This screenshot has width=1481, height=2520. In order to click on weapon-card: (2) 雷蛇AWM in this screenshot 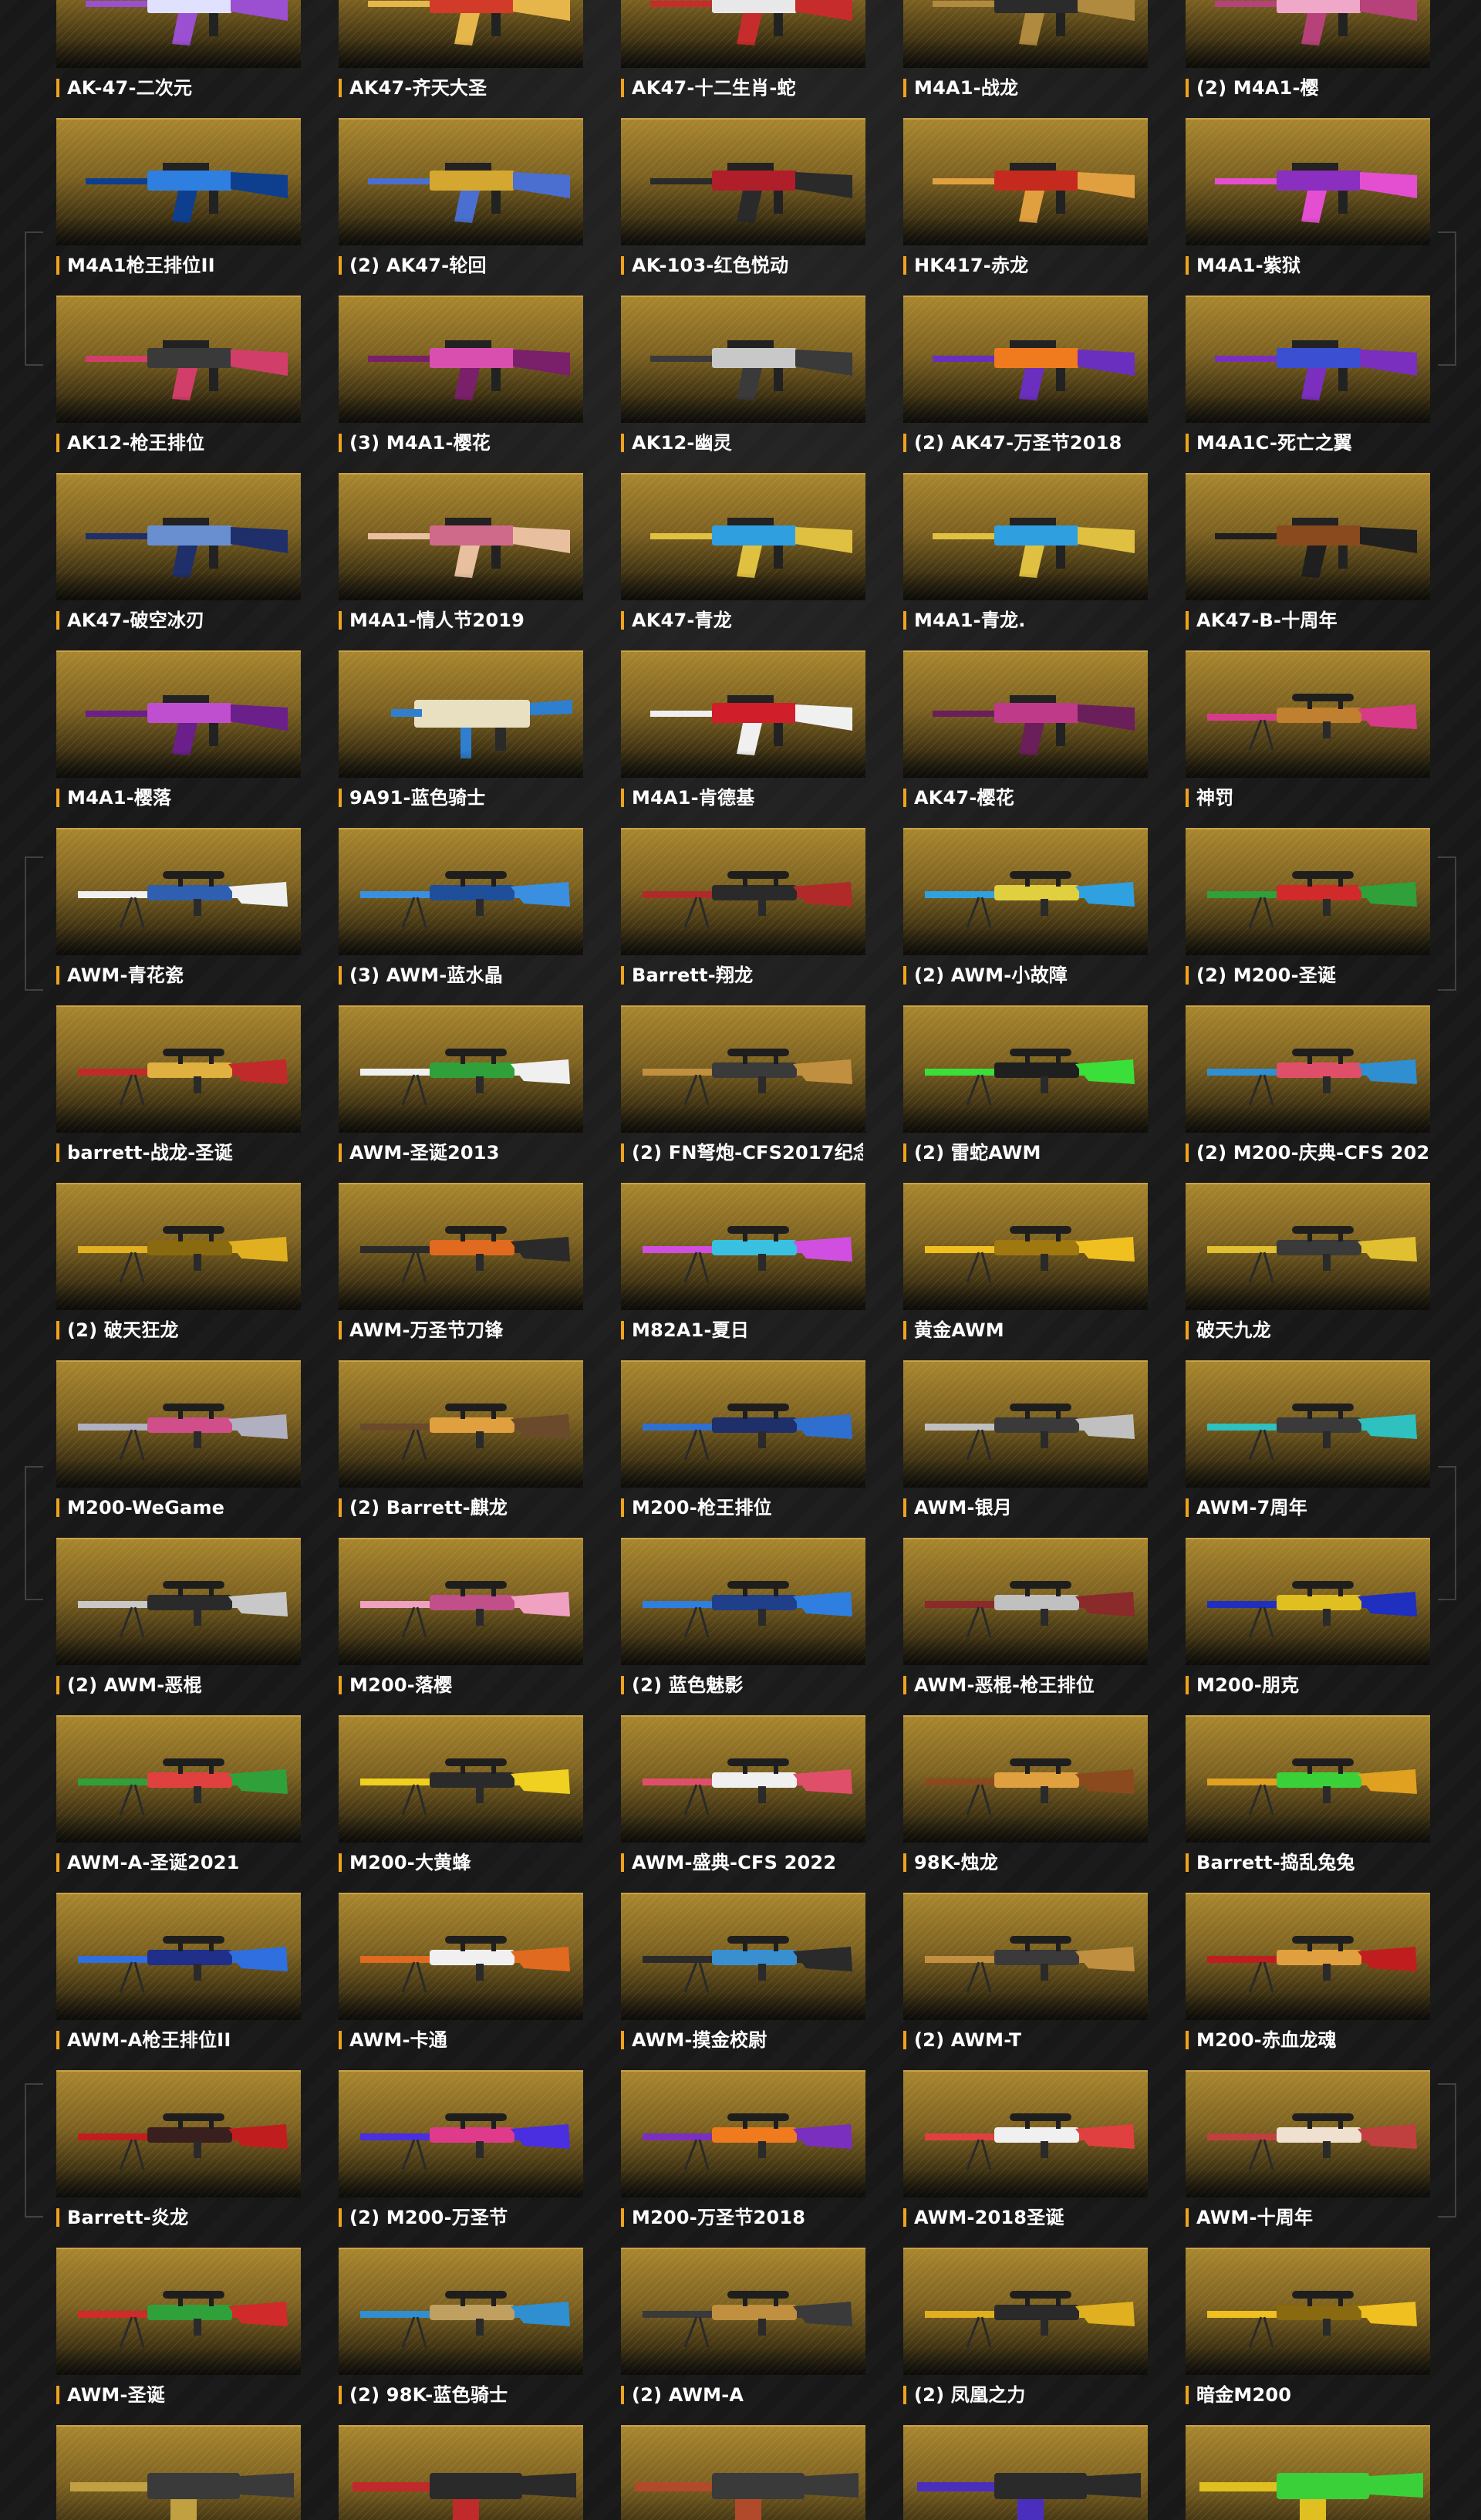, I will do `click(1025, 1094)`.